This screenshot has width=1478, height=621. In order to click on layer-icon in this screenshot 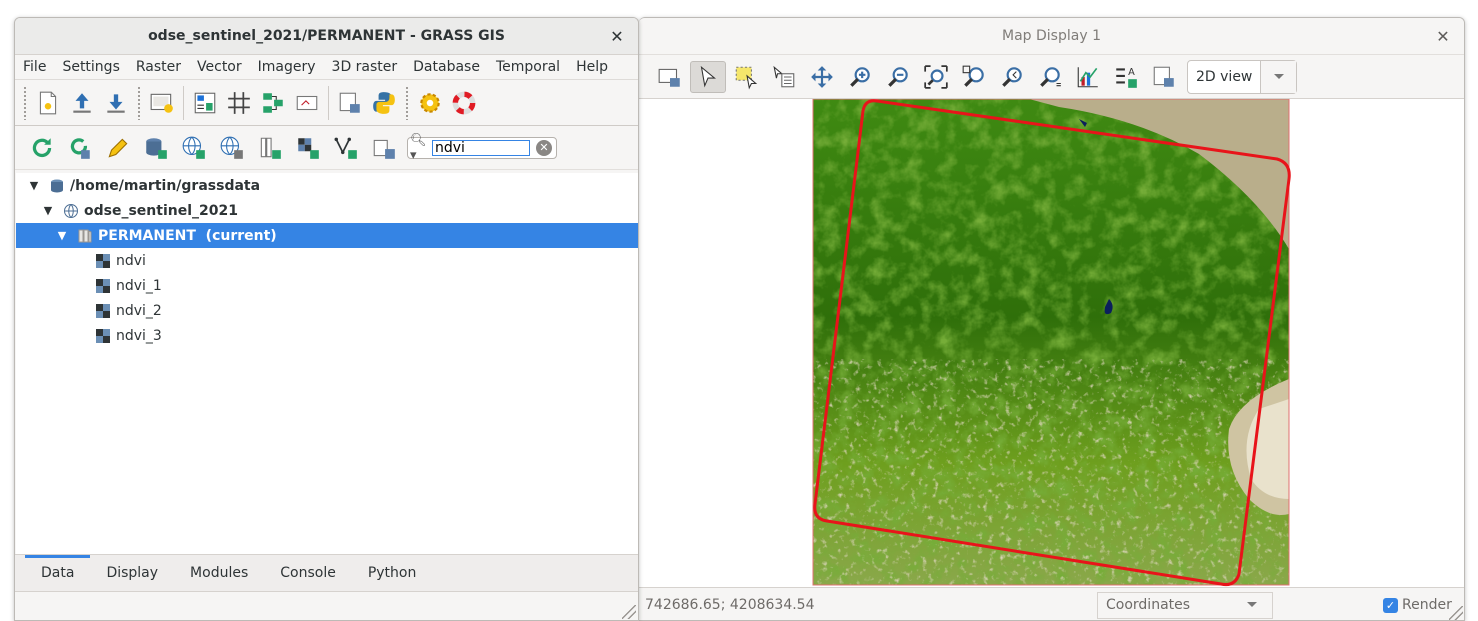, I will do `click(349, 102)`.